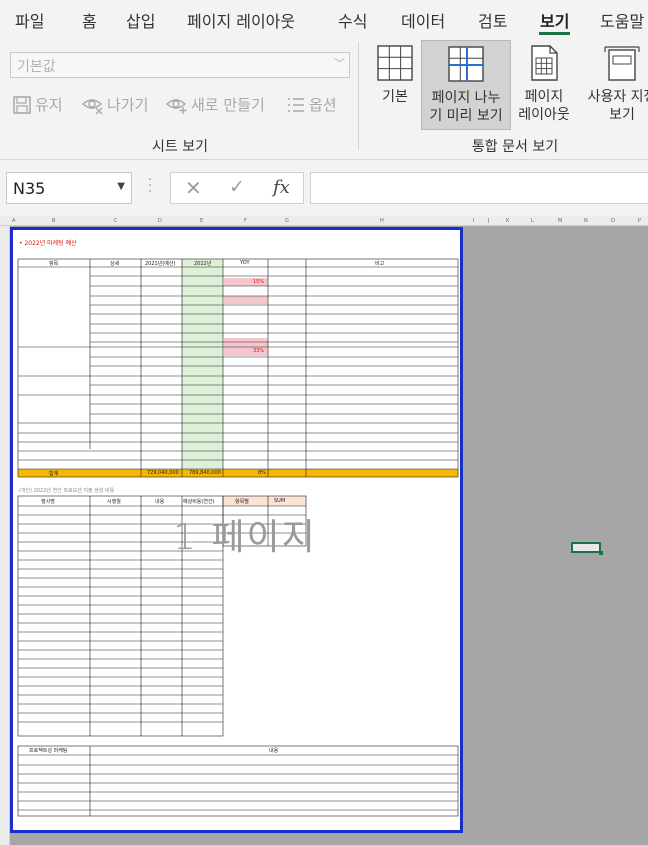 The height and width of the screenshot is (845, 648). Describe the element at coordinates (324, 18) in the screenshot. I see `ribbon-tabs: 파일 홈 삽입 페이지 레이아웃 수식 데이터 검토 보기 도움말` at that location.